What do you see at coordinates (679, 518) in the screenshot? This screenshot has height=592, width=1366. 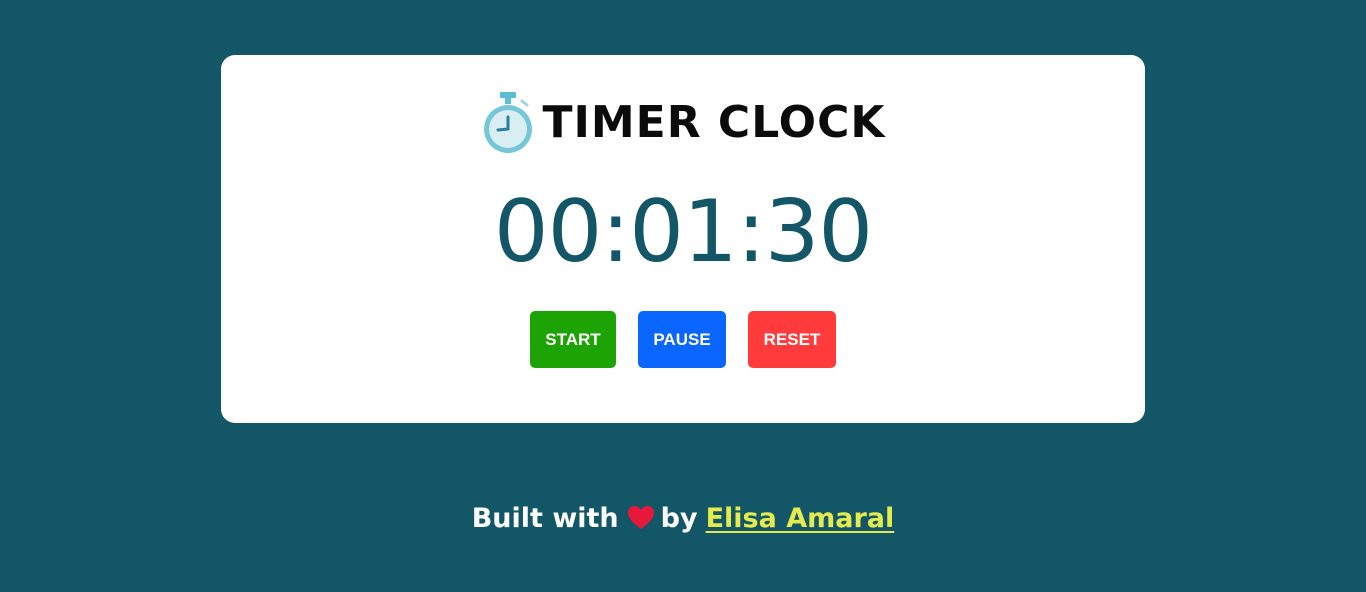 I see `footer-by: by` at bounding box center [679, 518].